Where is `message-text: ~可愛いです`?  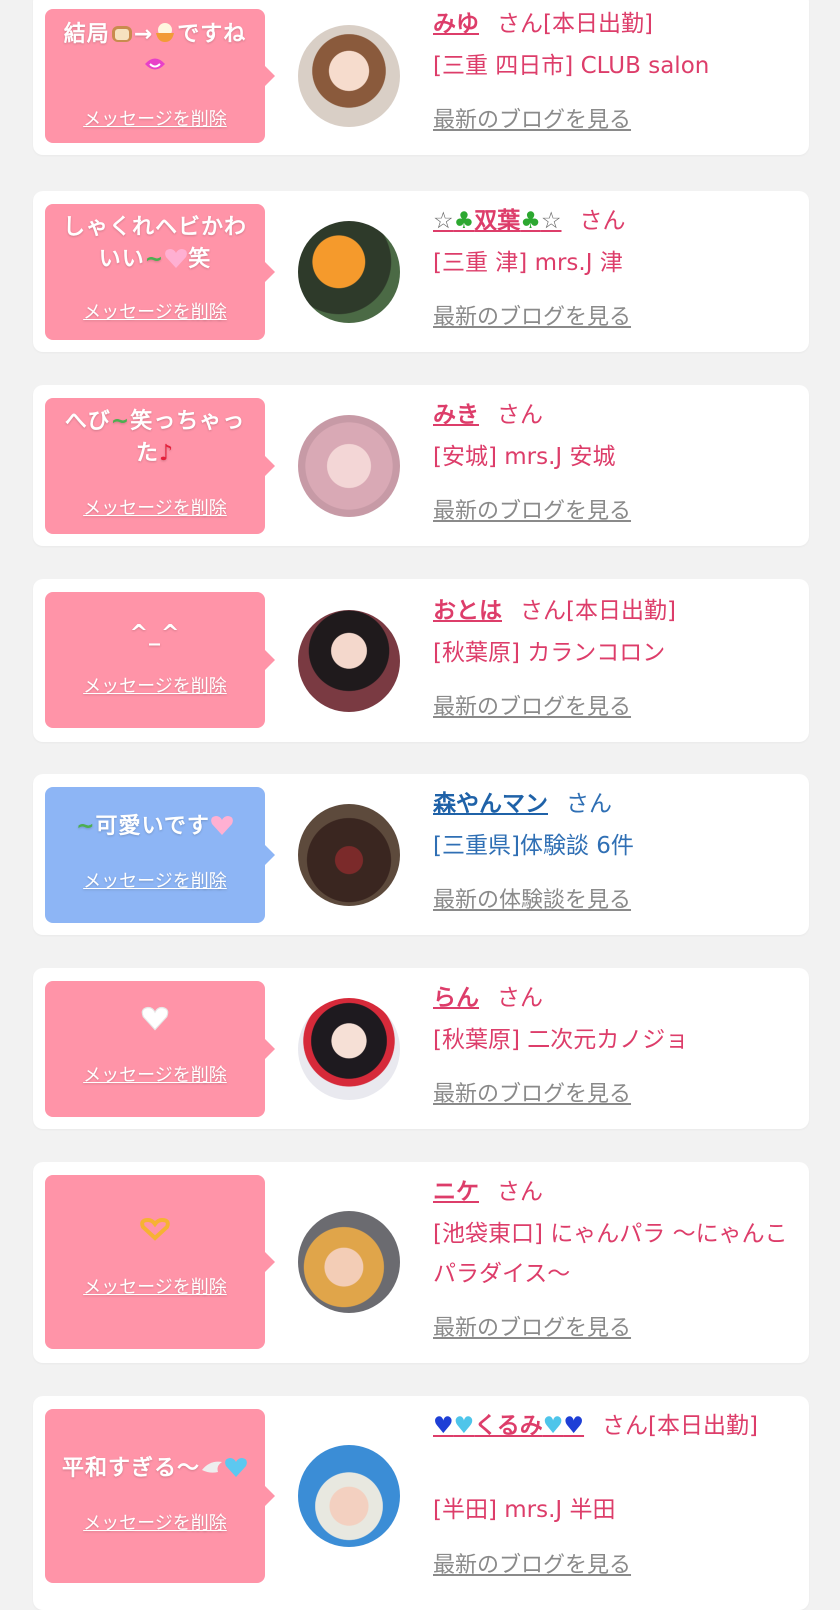 message-text: ~可愛いです is located at coordinates (155, 827).